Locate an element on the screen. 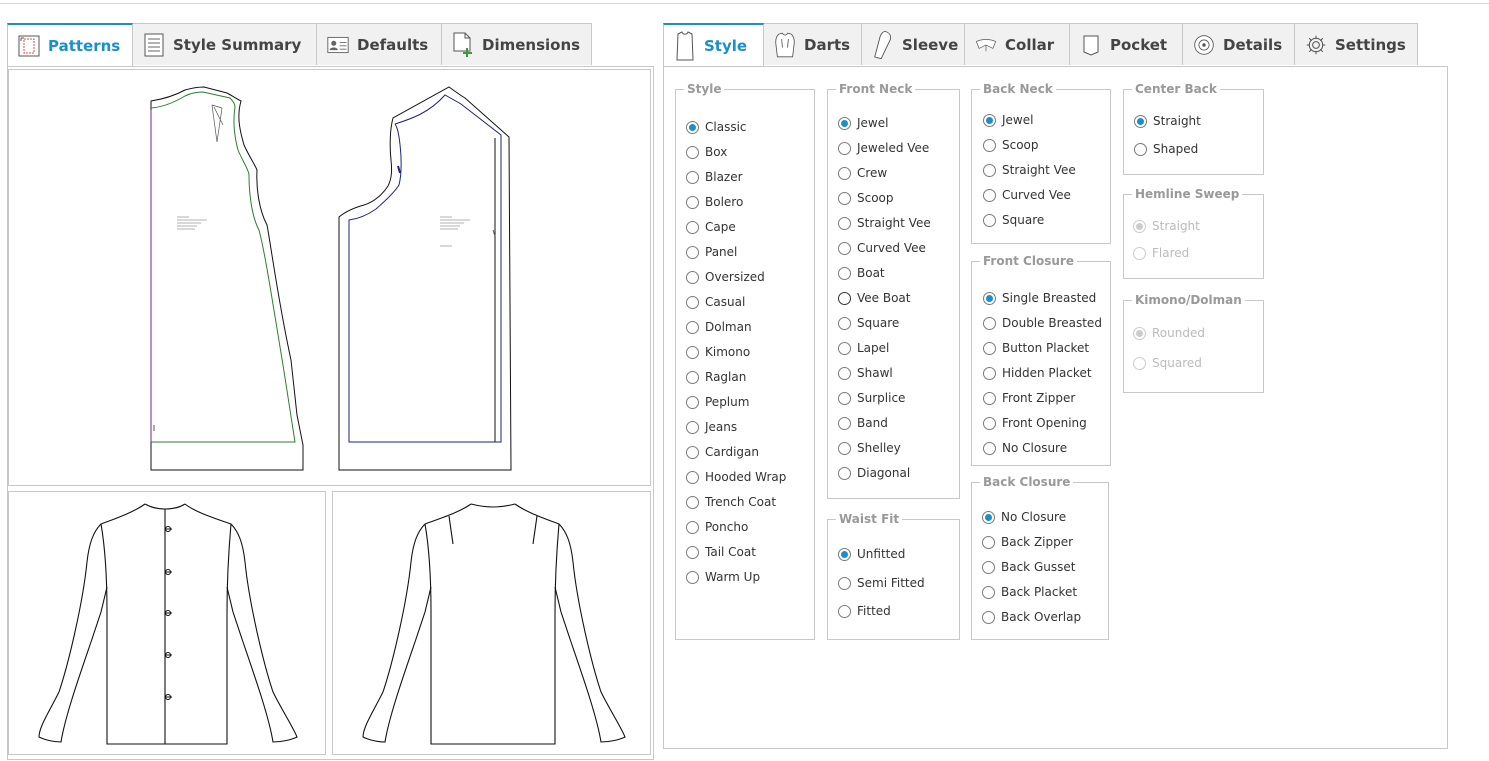 Image resolution: width=1489 pixels, height=761 pixels. radio-back-closure-no-closure: No Closure is located at coordinates (1024, 517).